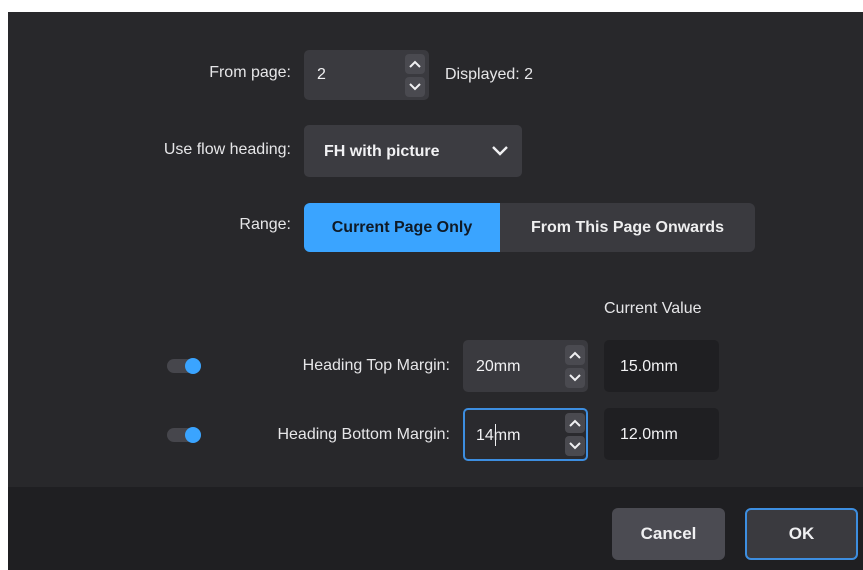  I want to click on range-current-page-button: Current Page Only, so click(402, 227).